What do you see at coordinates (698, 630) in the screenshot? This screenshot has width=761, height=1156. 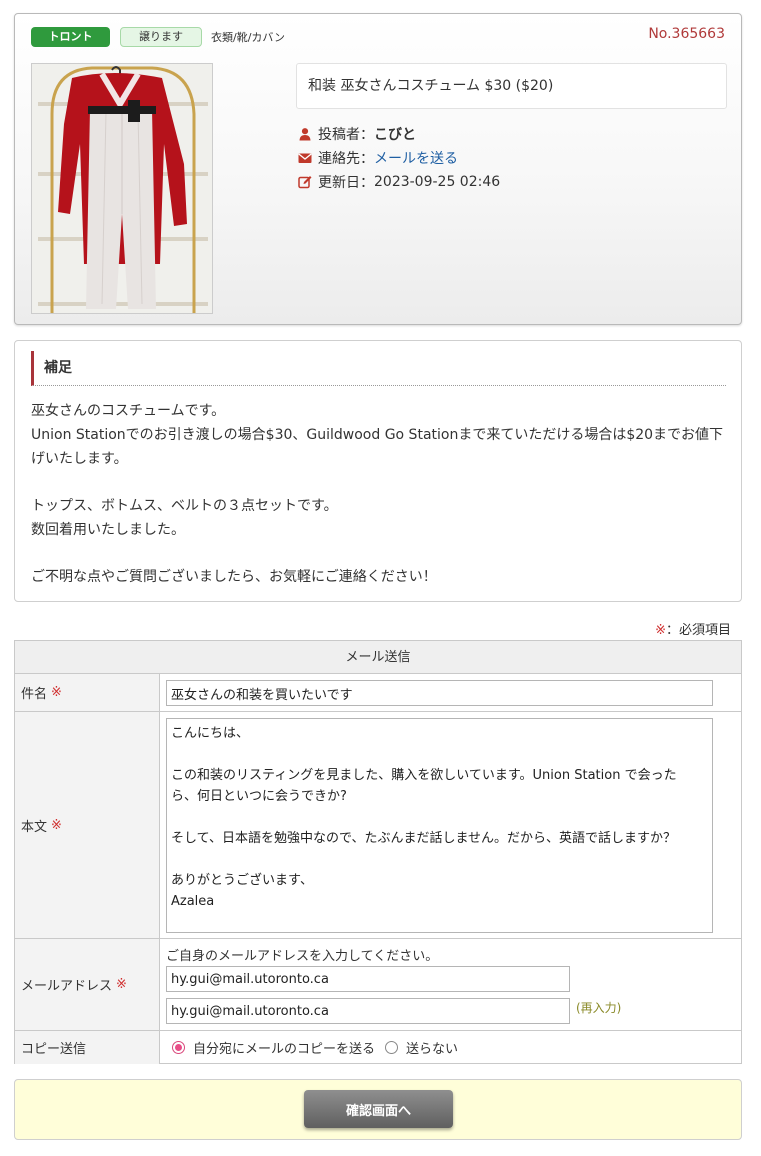 I see `required-text: ：必須項目` at bounding box center [698, 630].